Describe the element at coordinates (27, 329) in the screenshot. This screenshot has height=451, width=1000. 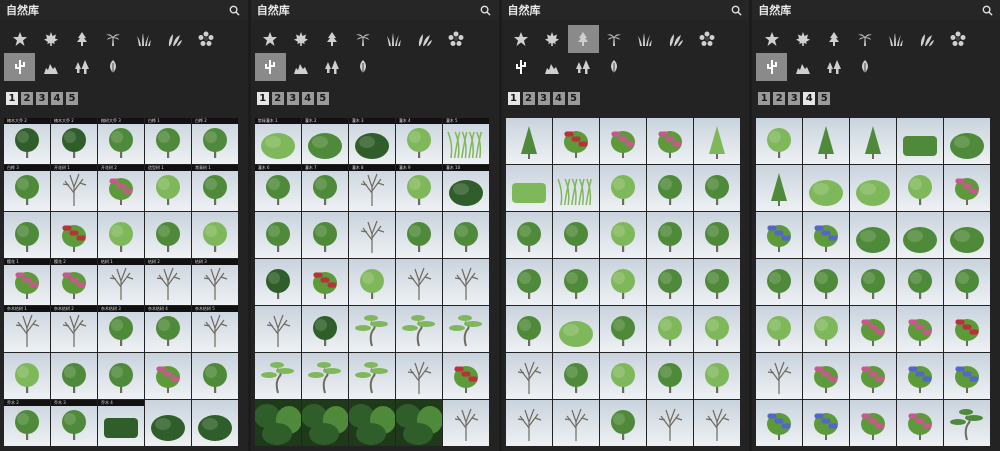
I see `asset-tile: 杂木枯树 1` at that location.